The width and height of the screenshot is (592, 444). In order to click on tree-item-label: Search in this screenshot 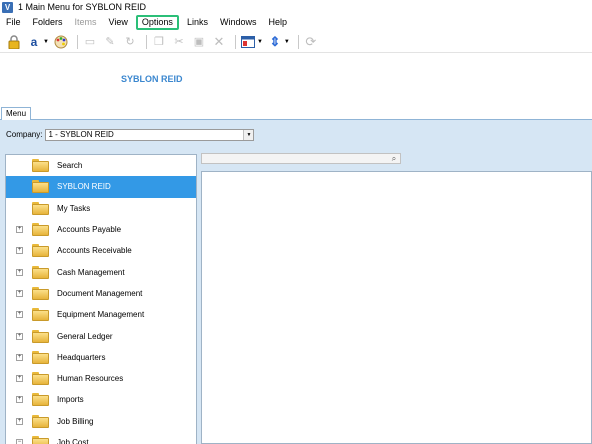, I will do `click(70, 166)`.